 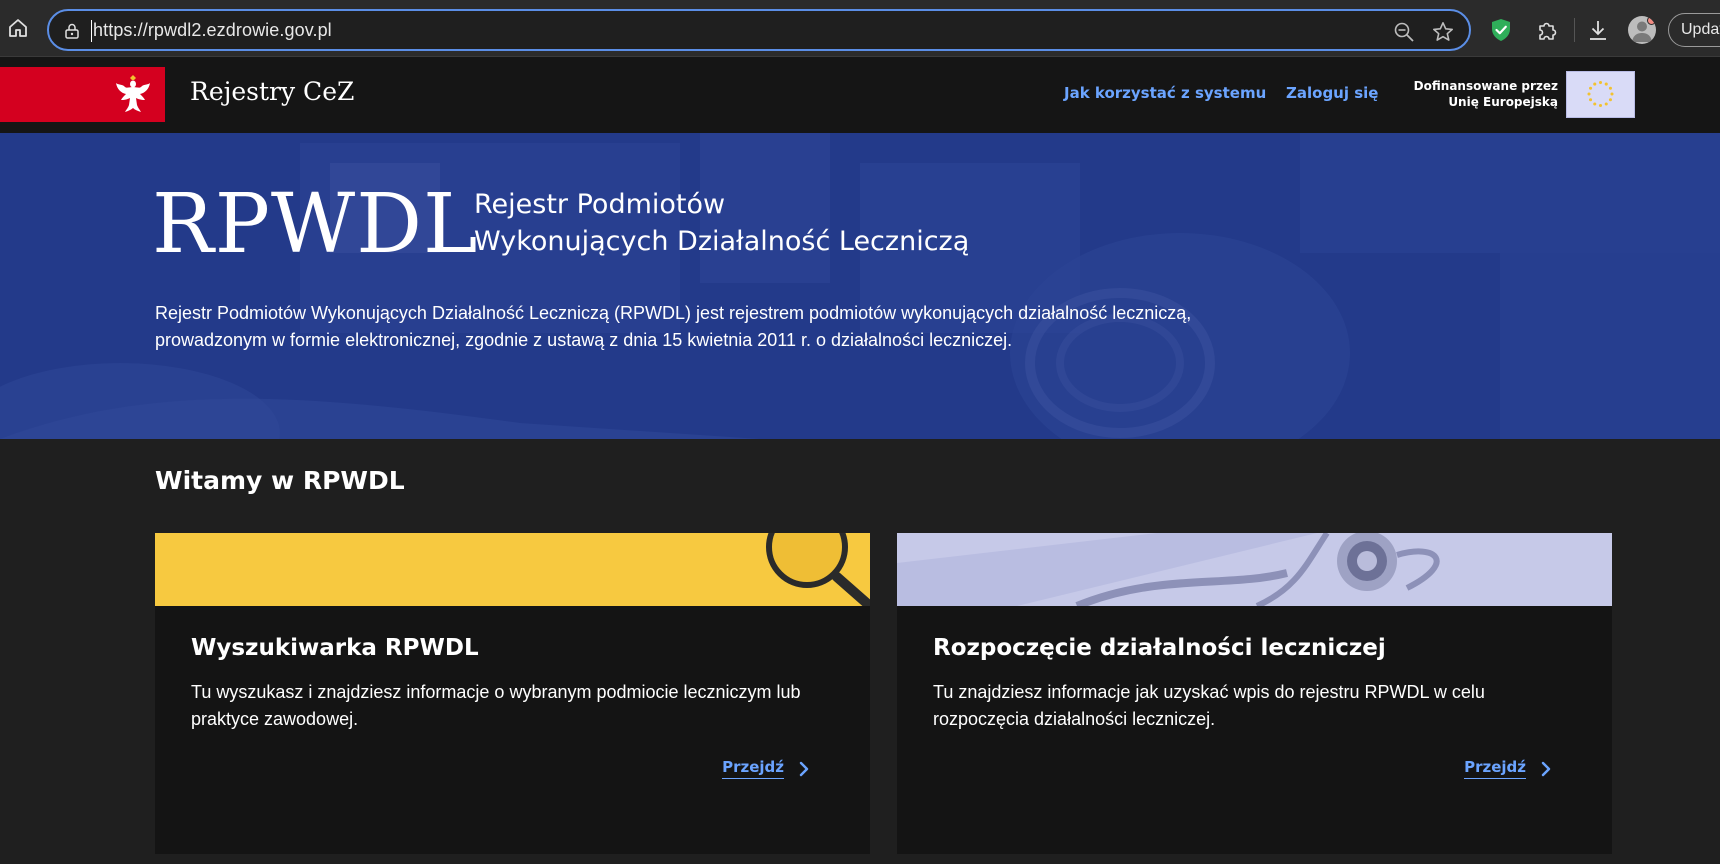 I want to click on go-link-start: Przejdź, so click(x=1508, y=768).